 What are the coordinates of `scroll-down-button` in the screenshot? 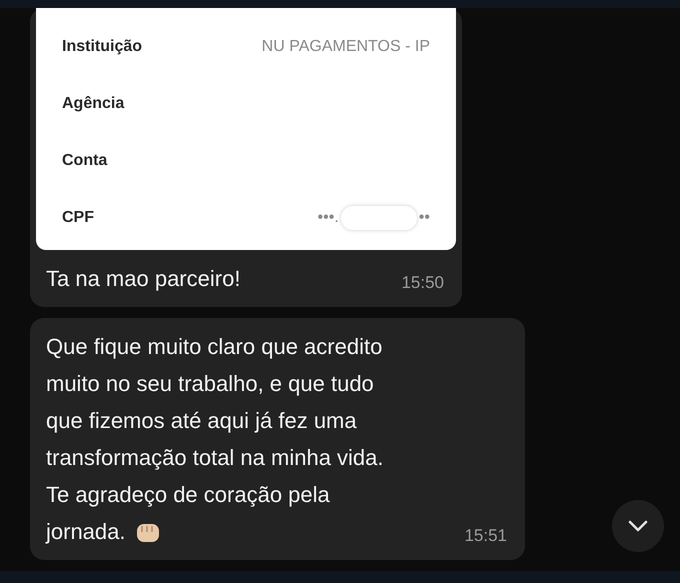 It's located at (638, 526).